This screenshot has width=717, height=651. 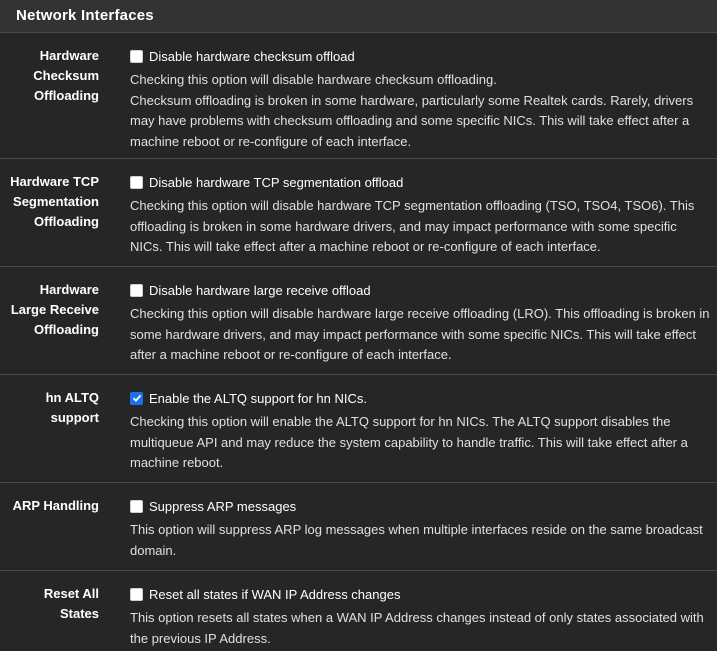 What do you see at coordinates (420, 56) in the screenshot?
I see `checkbox-line: Disable hardware checksum offload` at bounding box center [420, 56].